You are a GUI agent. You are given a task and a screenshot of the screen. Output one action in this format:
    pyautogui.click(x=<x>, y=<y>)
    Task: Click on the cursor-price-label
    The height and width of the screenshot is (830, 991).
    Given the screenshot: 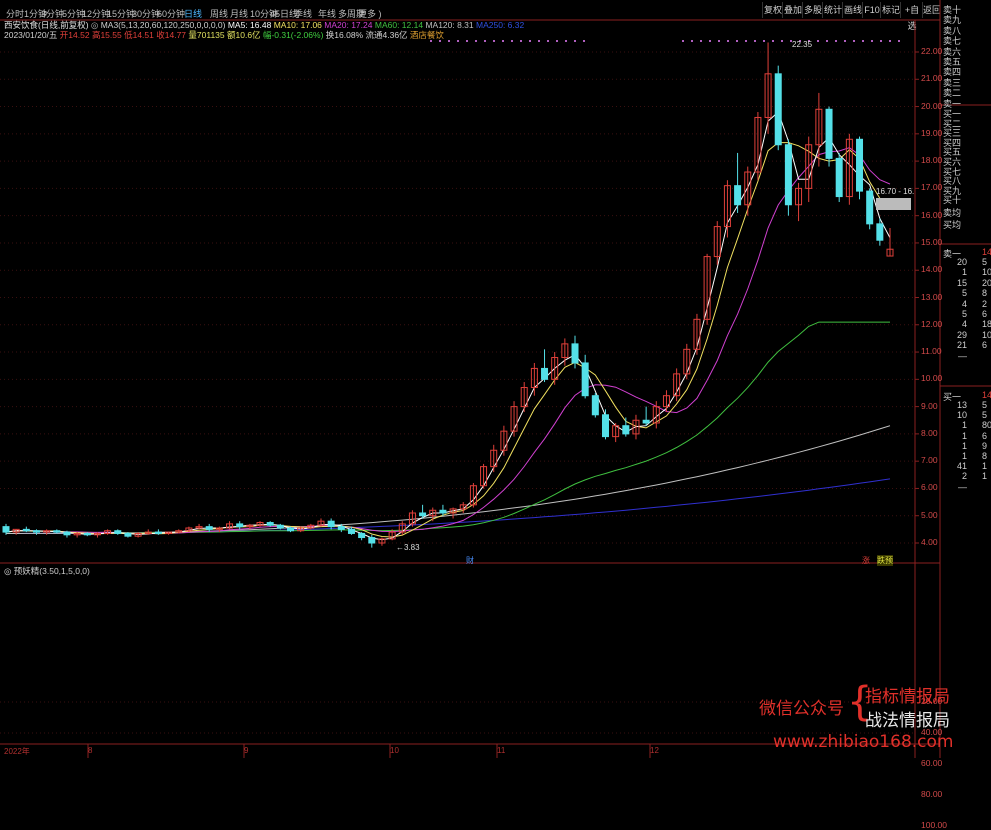 What is the action you would take?
    pyautogui.click(x=893, y=204)
    